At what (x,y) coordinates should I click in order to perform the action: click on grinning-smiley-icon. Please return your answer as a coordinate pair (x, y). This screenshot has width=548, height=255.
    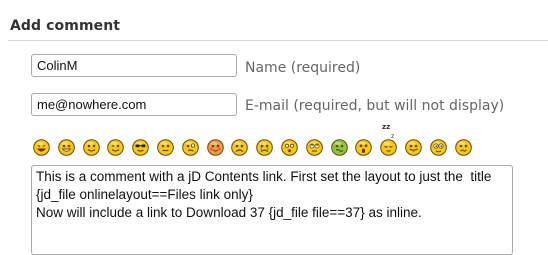
    Looking at the image, I should click on (66, 147).